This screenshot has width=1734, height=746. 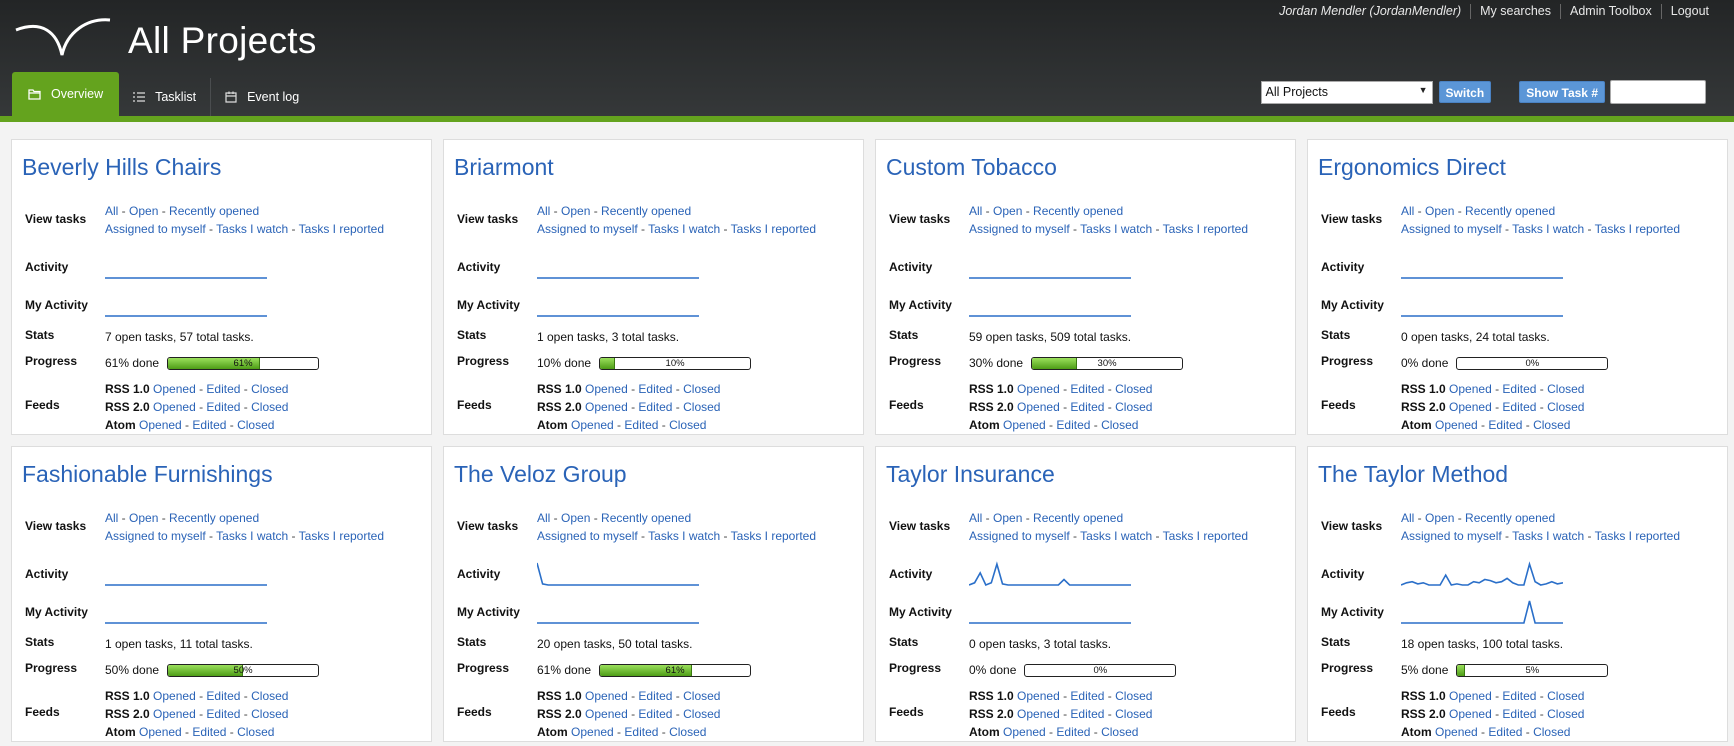 I want to click on project-name-link: Briarmont, so click(x=504, y=167).